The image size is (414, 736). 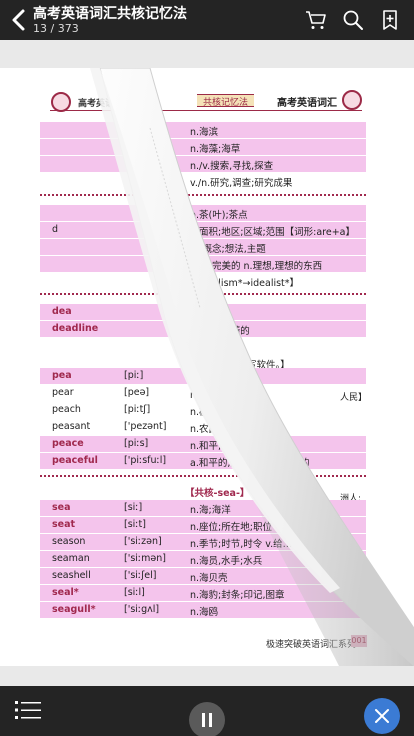 I want to click on meaning: n.海;海洋, so click(x=210, y=510).